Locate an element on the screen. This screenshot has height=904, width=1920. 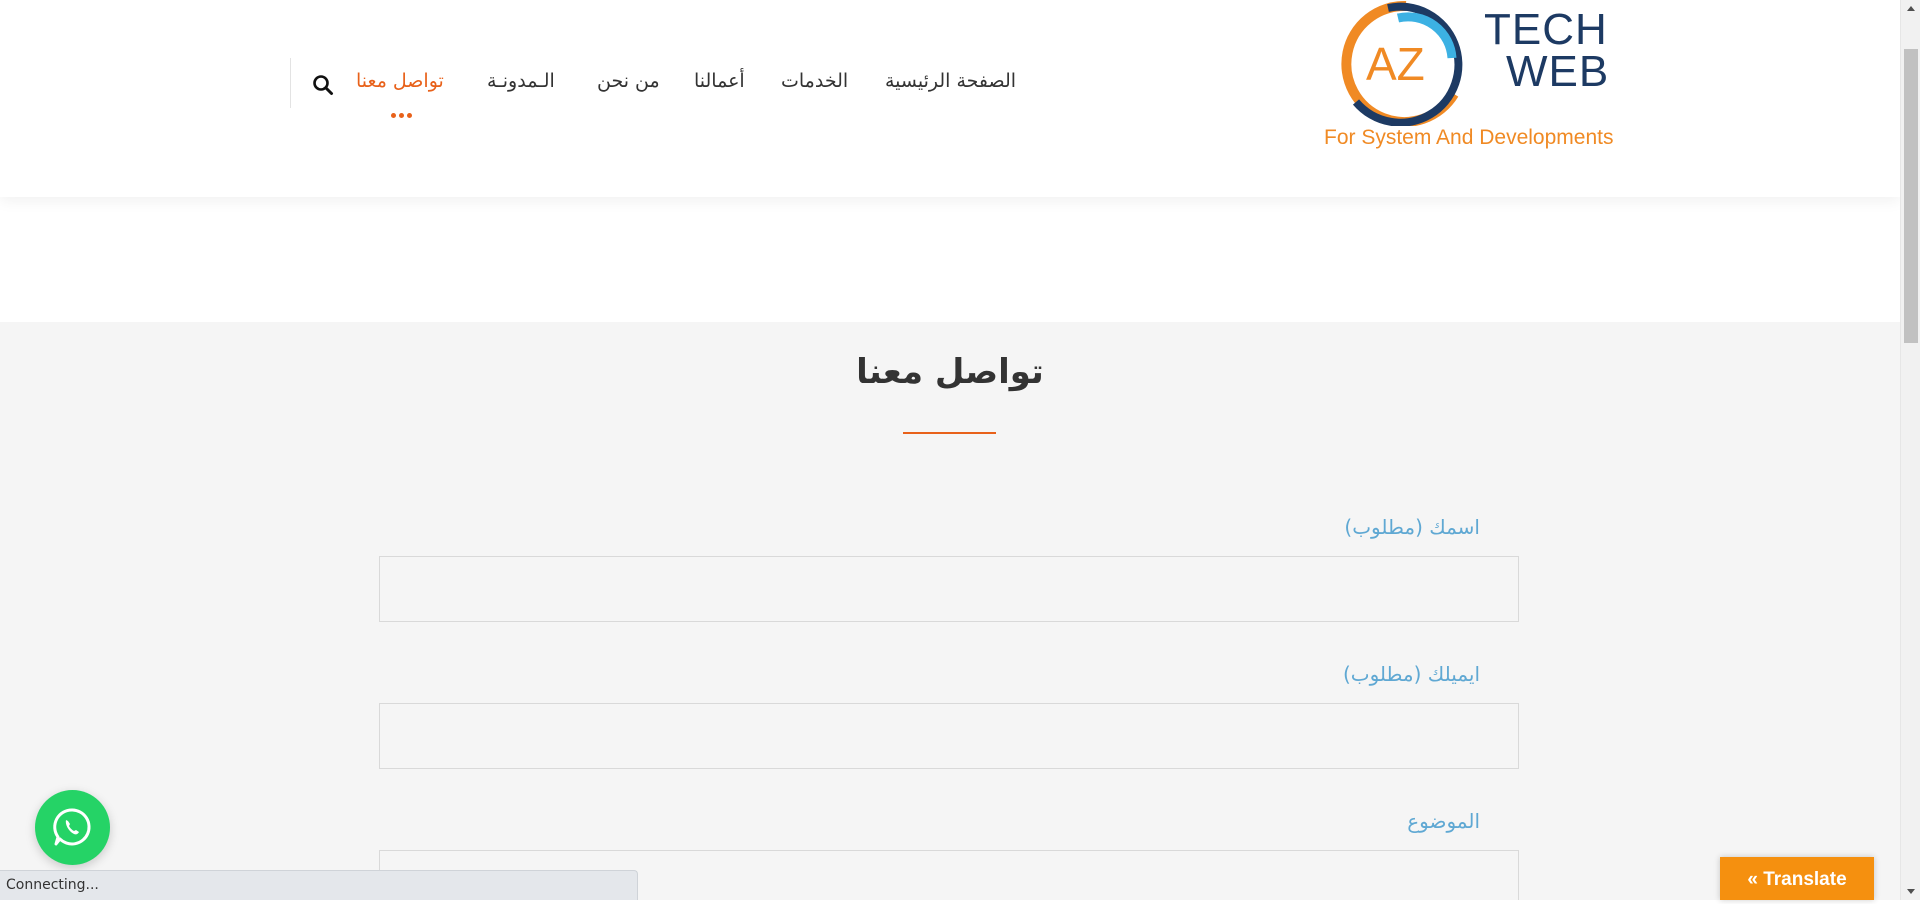
active-nav-indicator is located at coordinates (404, 110).